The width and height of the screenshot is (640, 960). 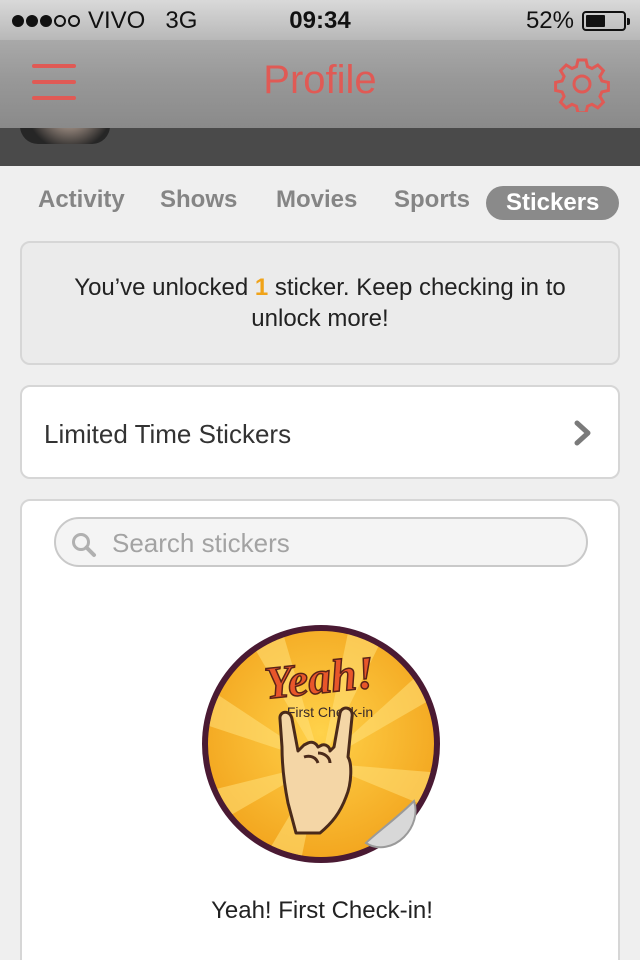 I want to click on tab-sports: Sports, so click(x=432, y=200).